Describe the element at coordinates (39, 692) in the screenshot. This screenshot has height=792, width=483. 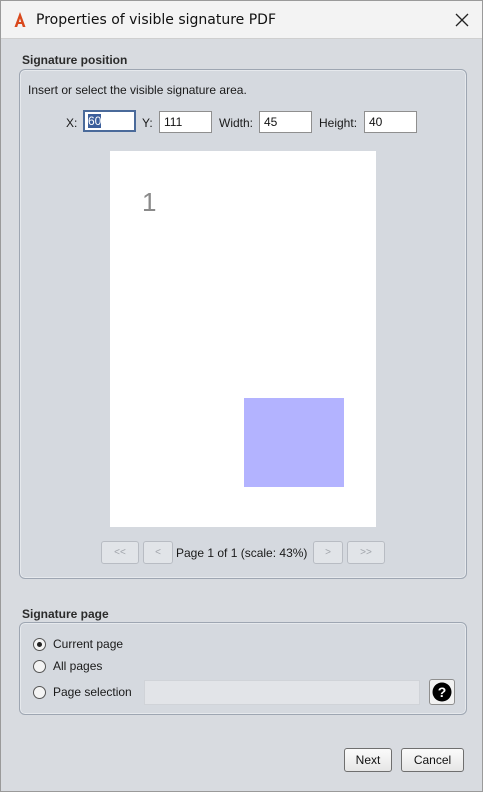
I see `page-selection-radio` at that location.